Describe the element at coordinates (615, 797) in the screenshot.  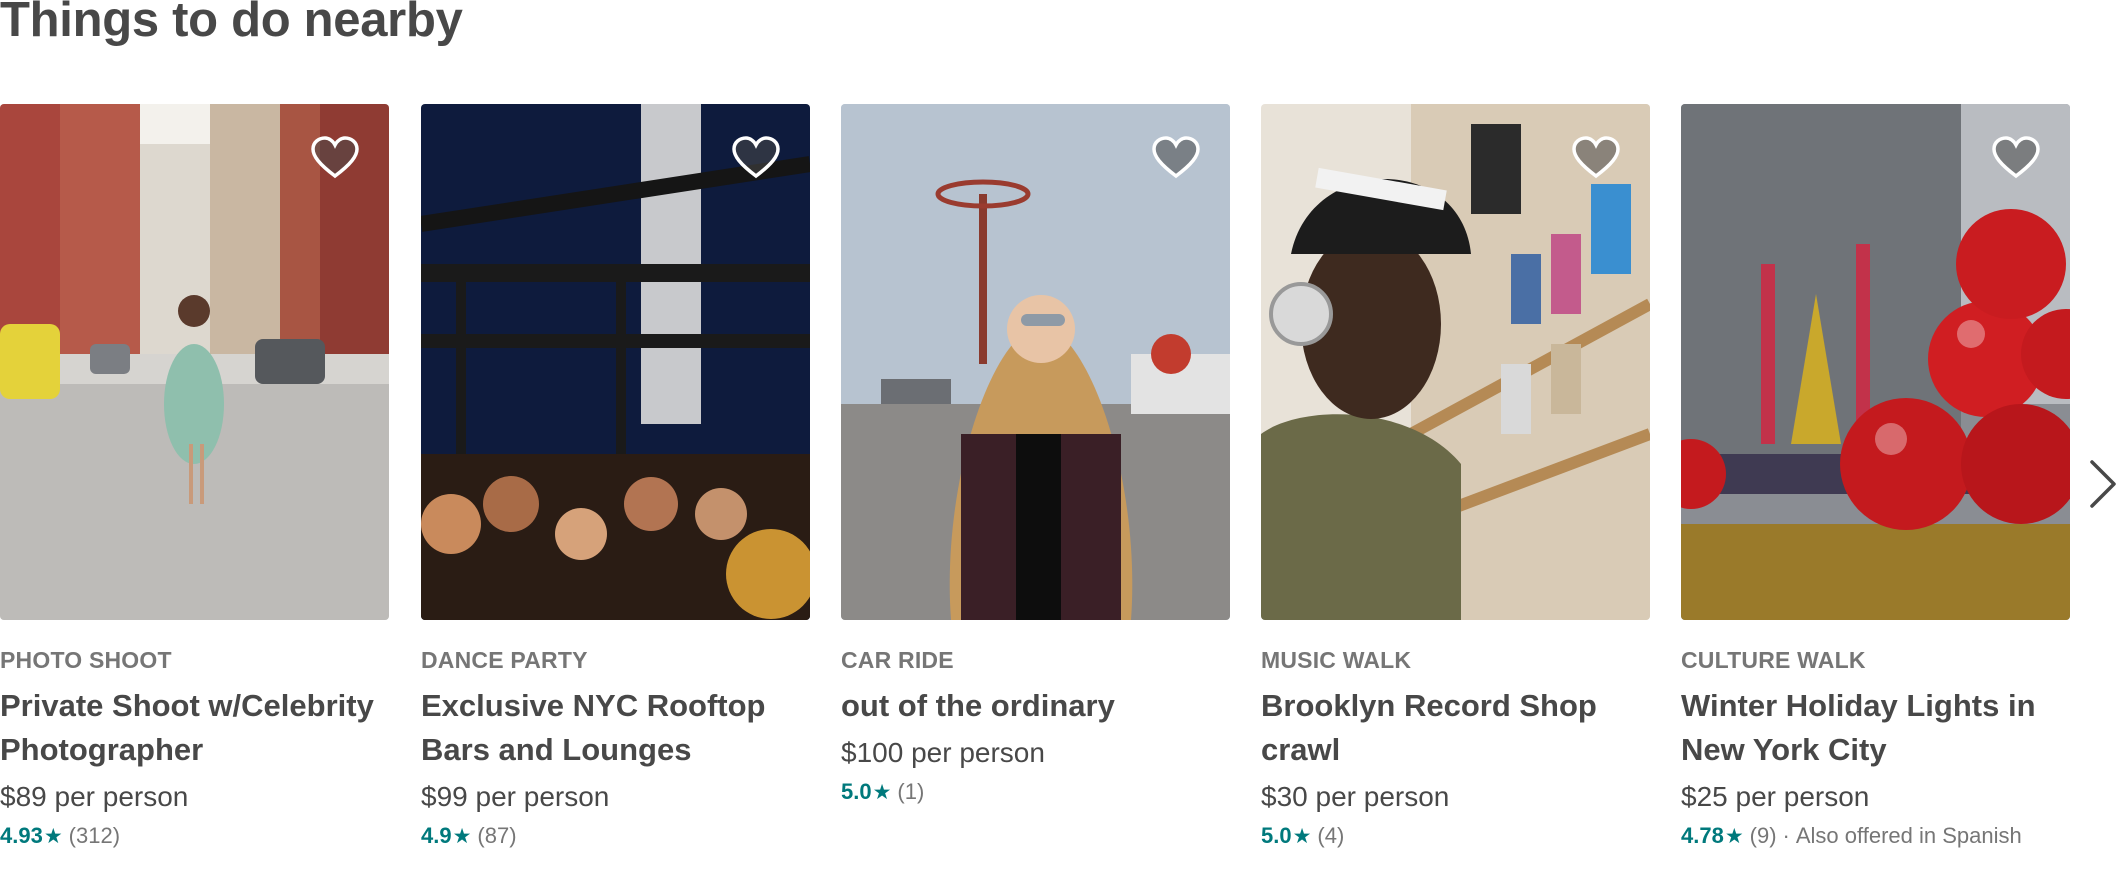
I see `experience-price: $99 per person` at that location.